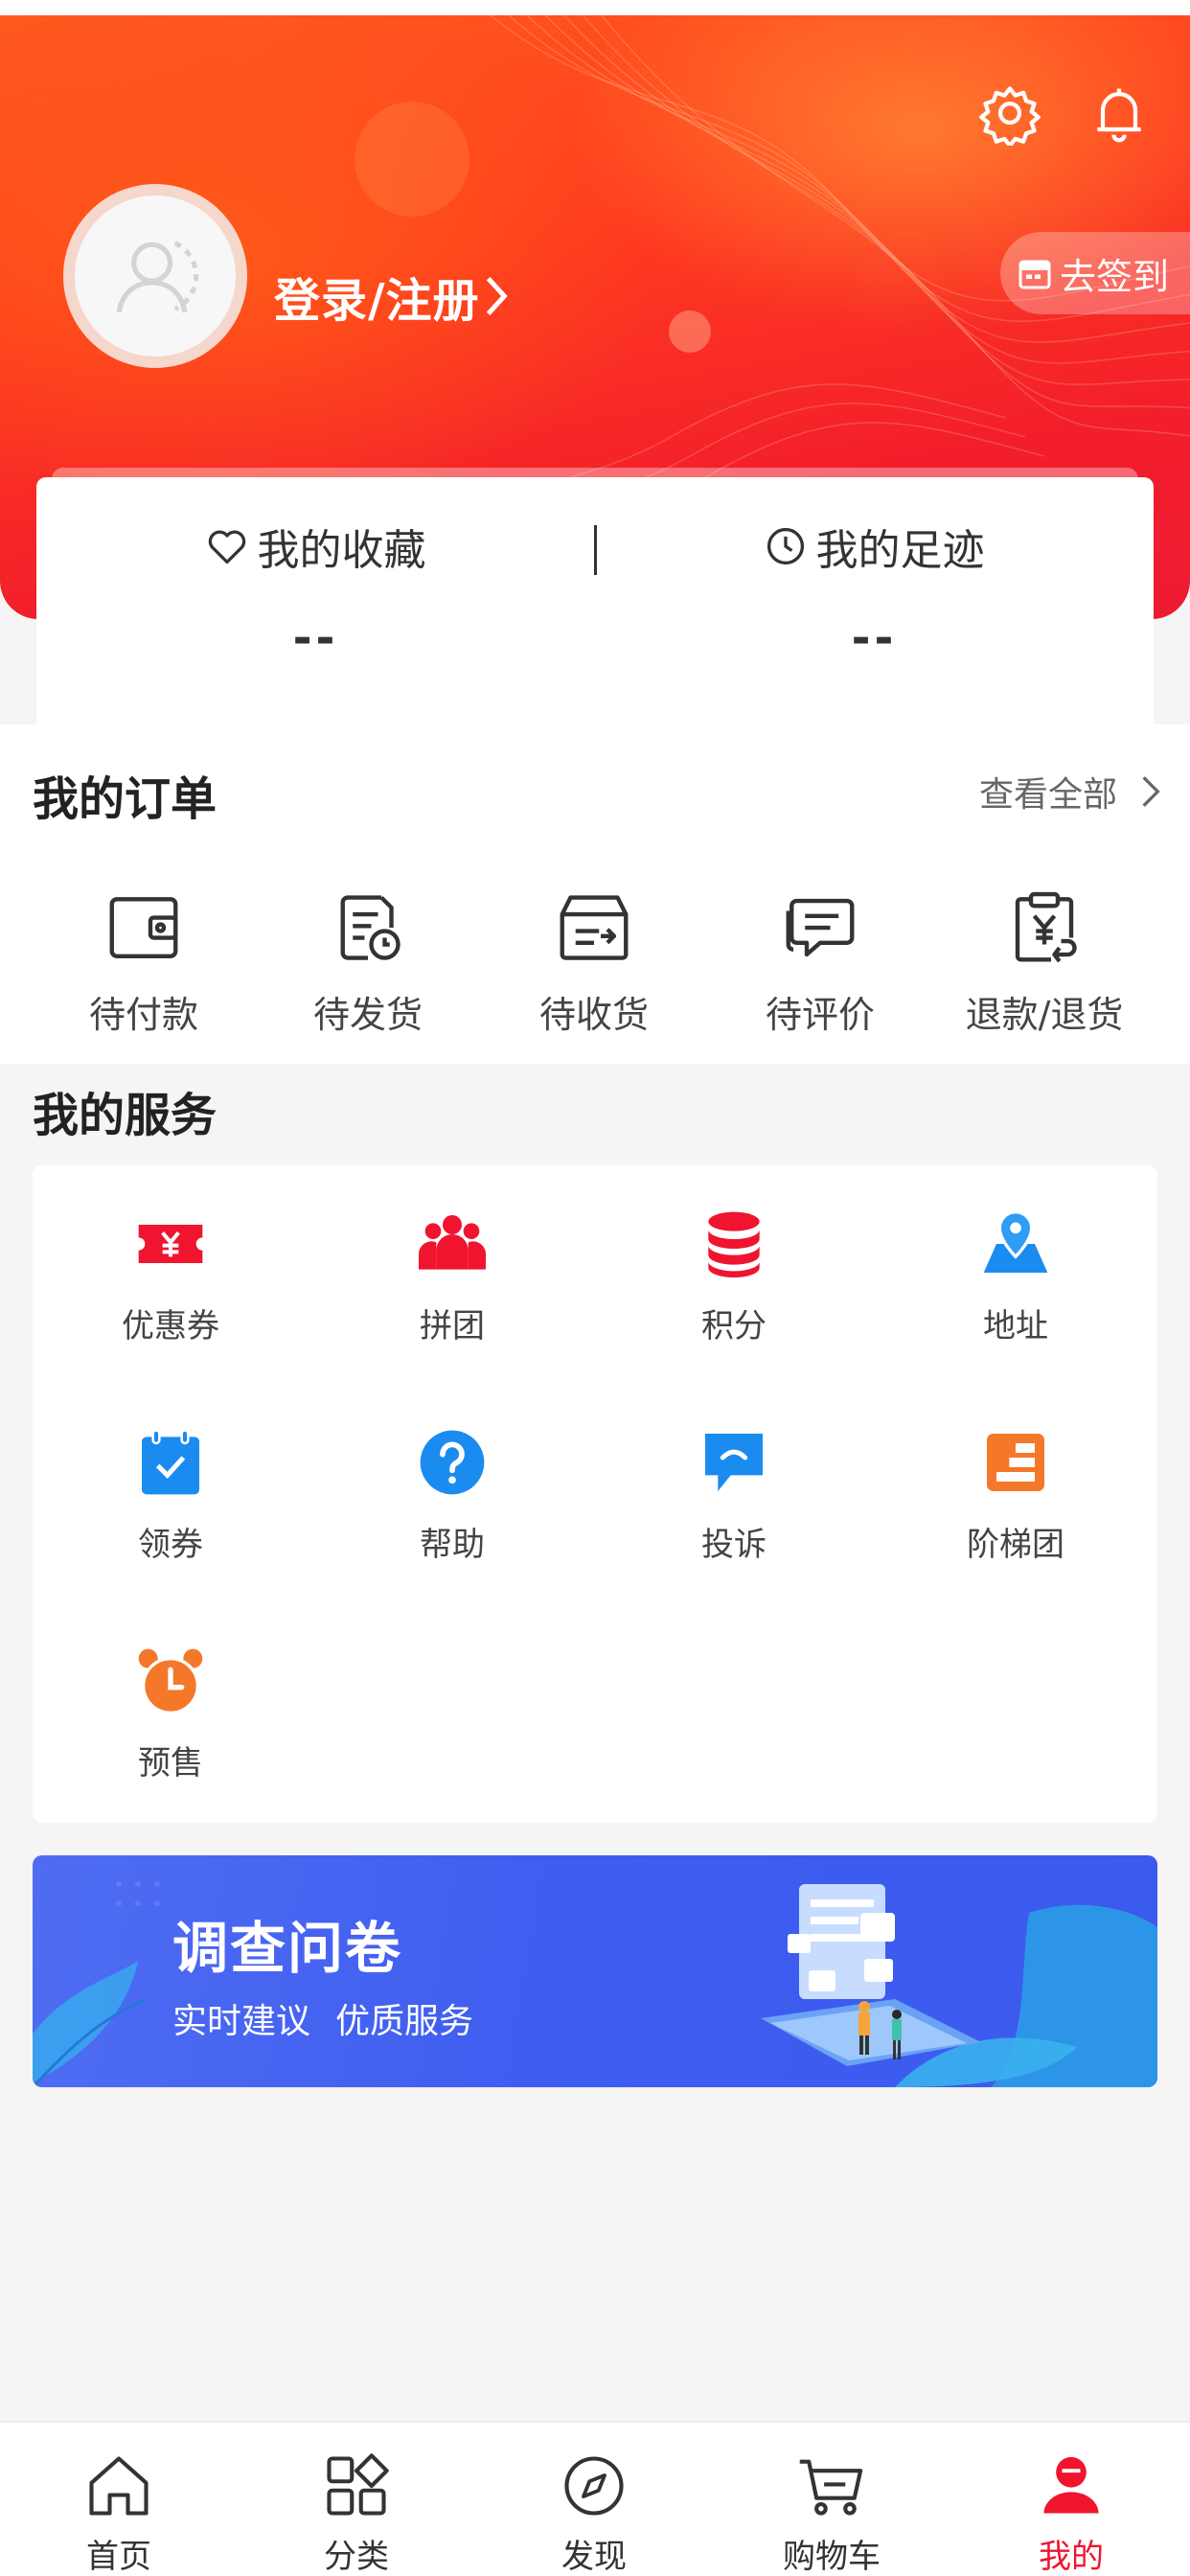  I want to click on clock-document-icon, so click(370, 927).